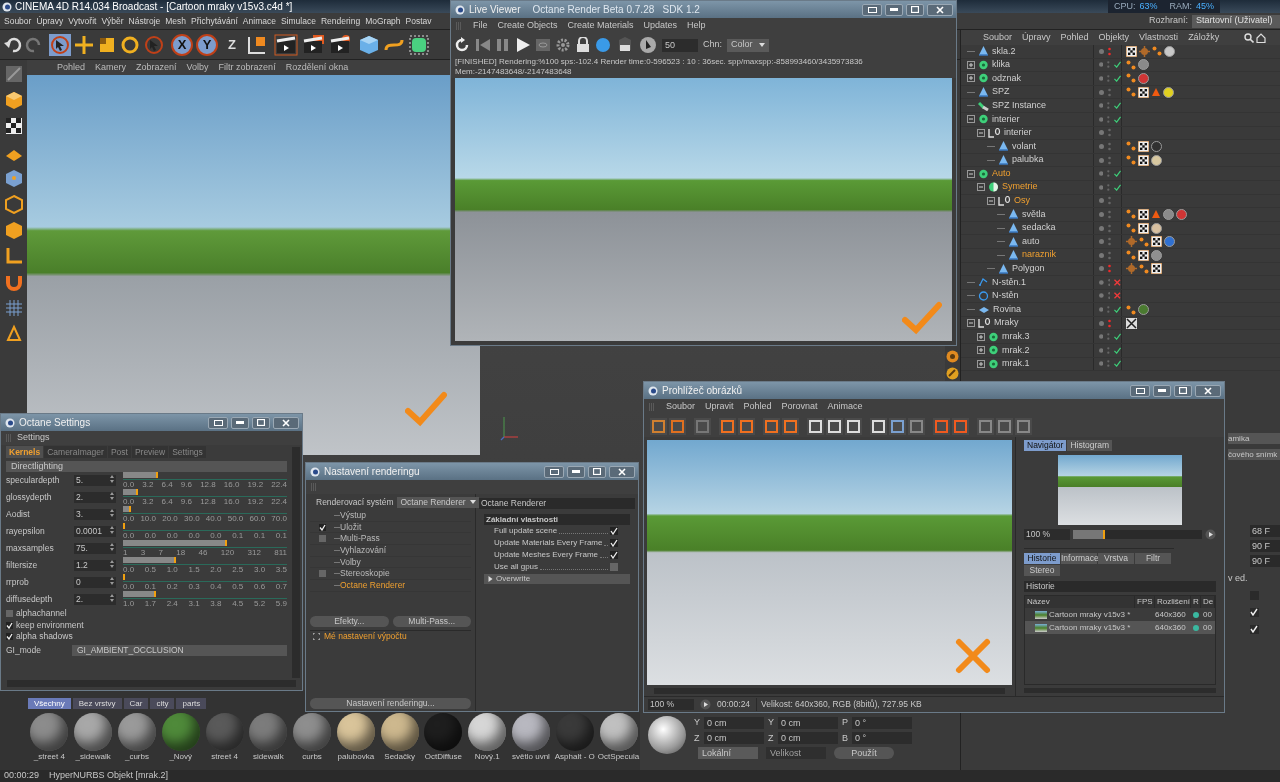 The width and height of the screenshot is (1280, 782). What do you see at coordinates (1079, 558) in the screenshot?
I see `tab: Informace` at bounding box center [1079, 558].